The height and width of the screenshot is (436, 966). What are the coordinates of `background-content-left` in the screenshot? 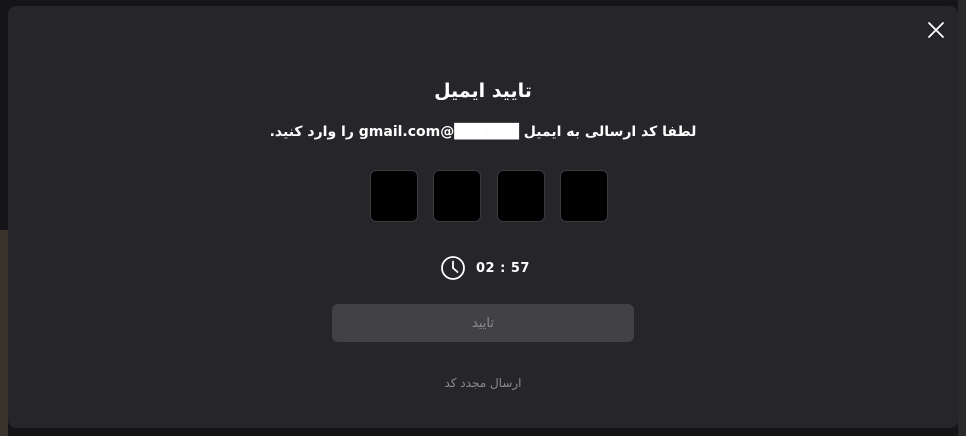 It's located at (4, 333).